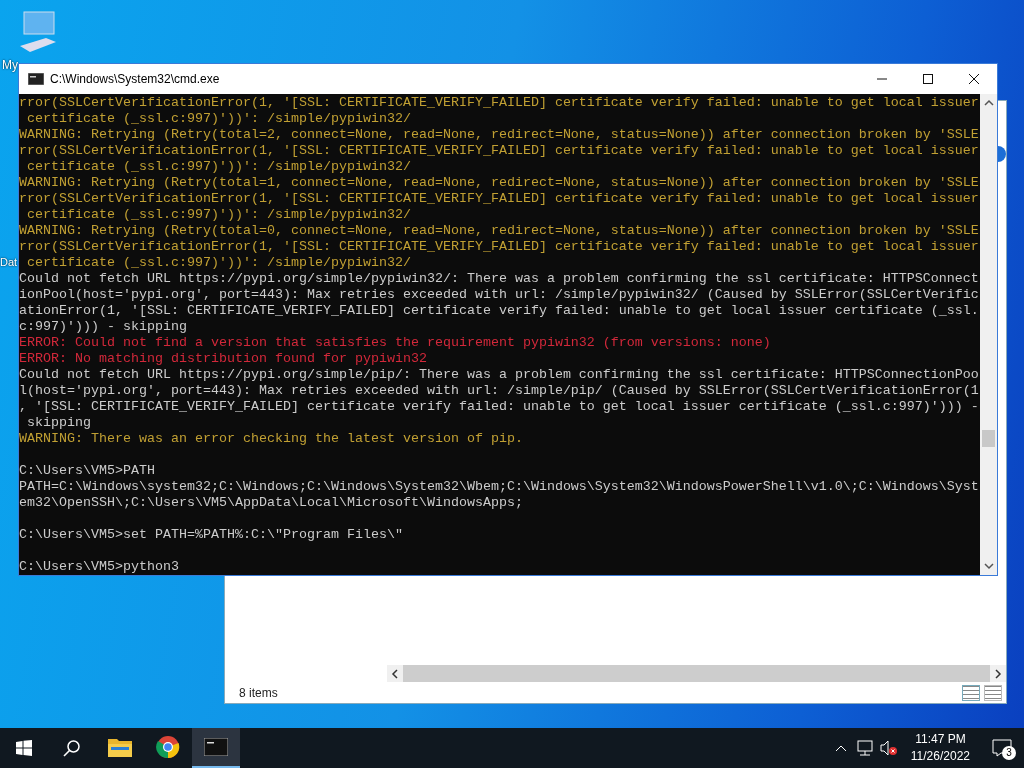 This screenshot has width=1024, height=768. What do you see at coordinates (223, 359) in the screenshot?
I see `console-line: ERROR: No matching distribution found for pypiwin32` at bounding box center [223, 359].